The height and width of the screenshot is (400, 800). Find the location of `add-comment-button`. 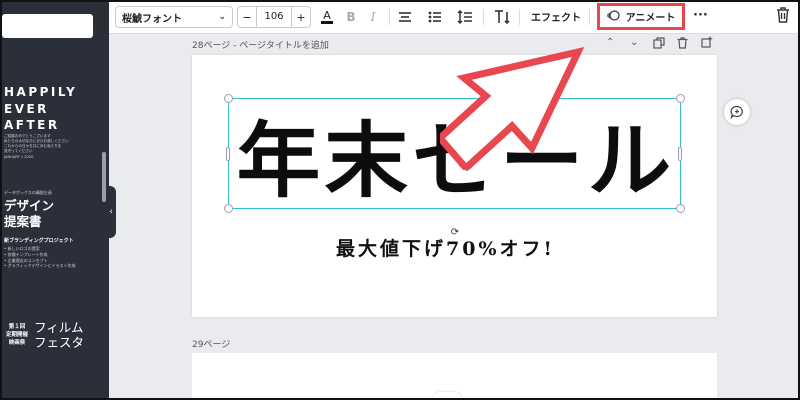

add-comment-button is located at coordinates (737, 112).